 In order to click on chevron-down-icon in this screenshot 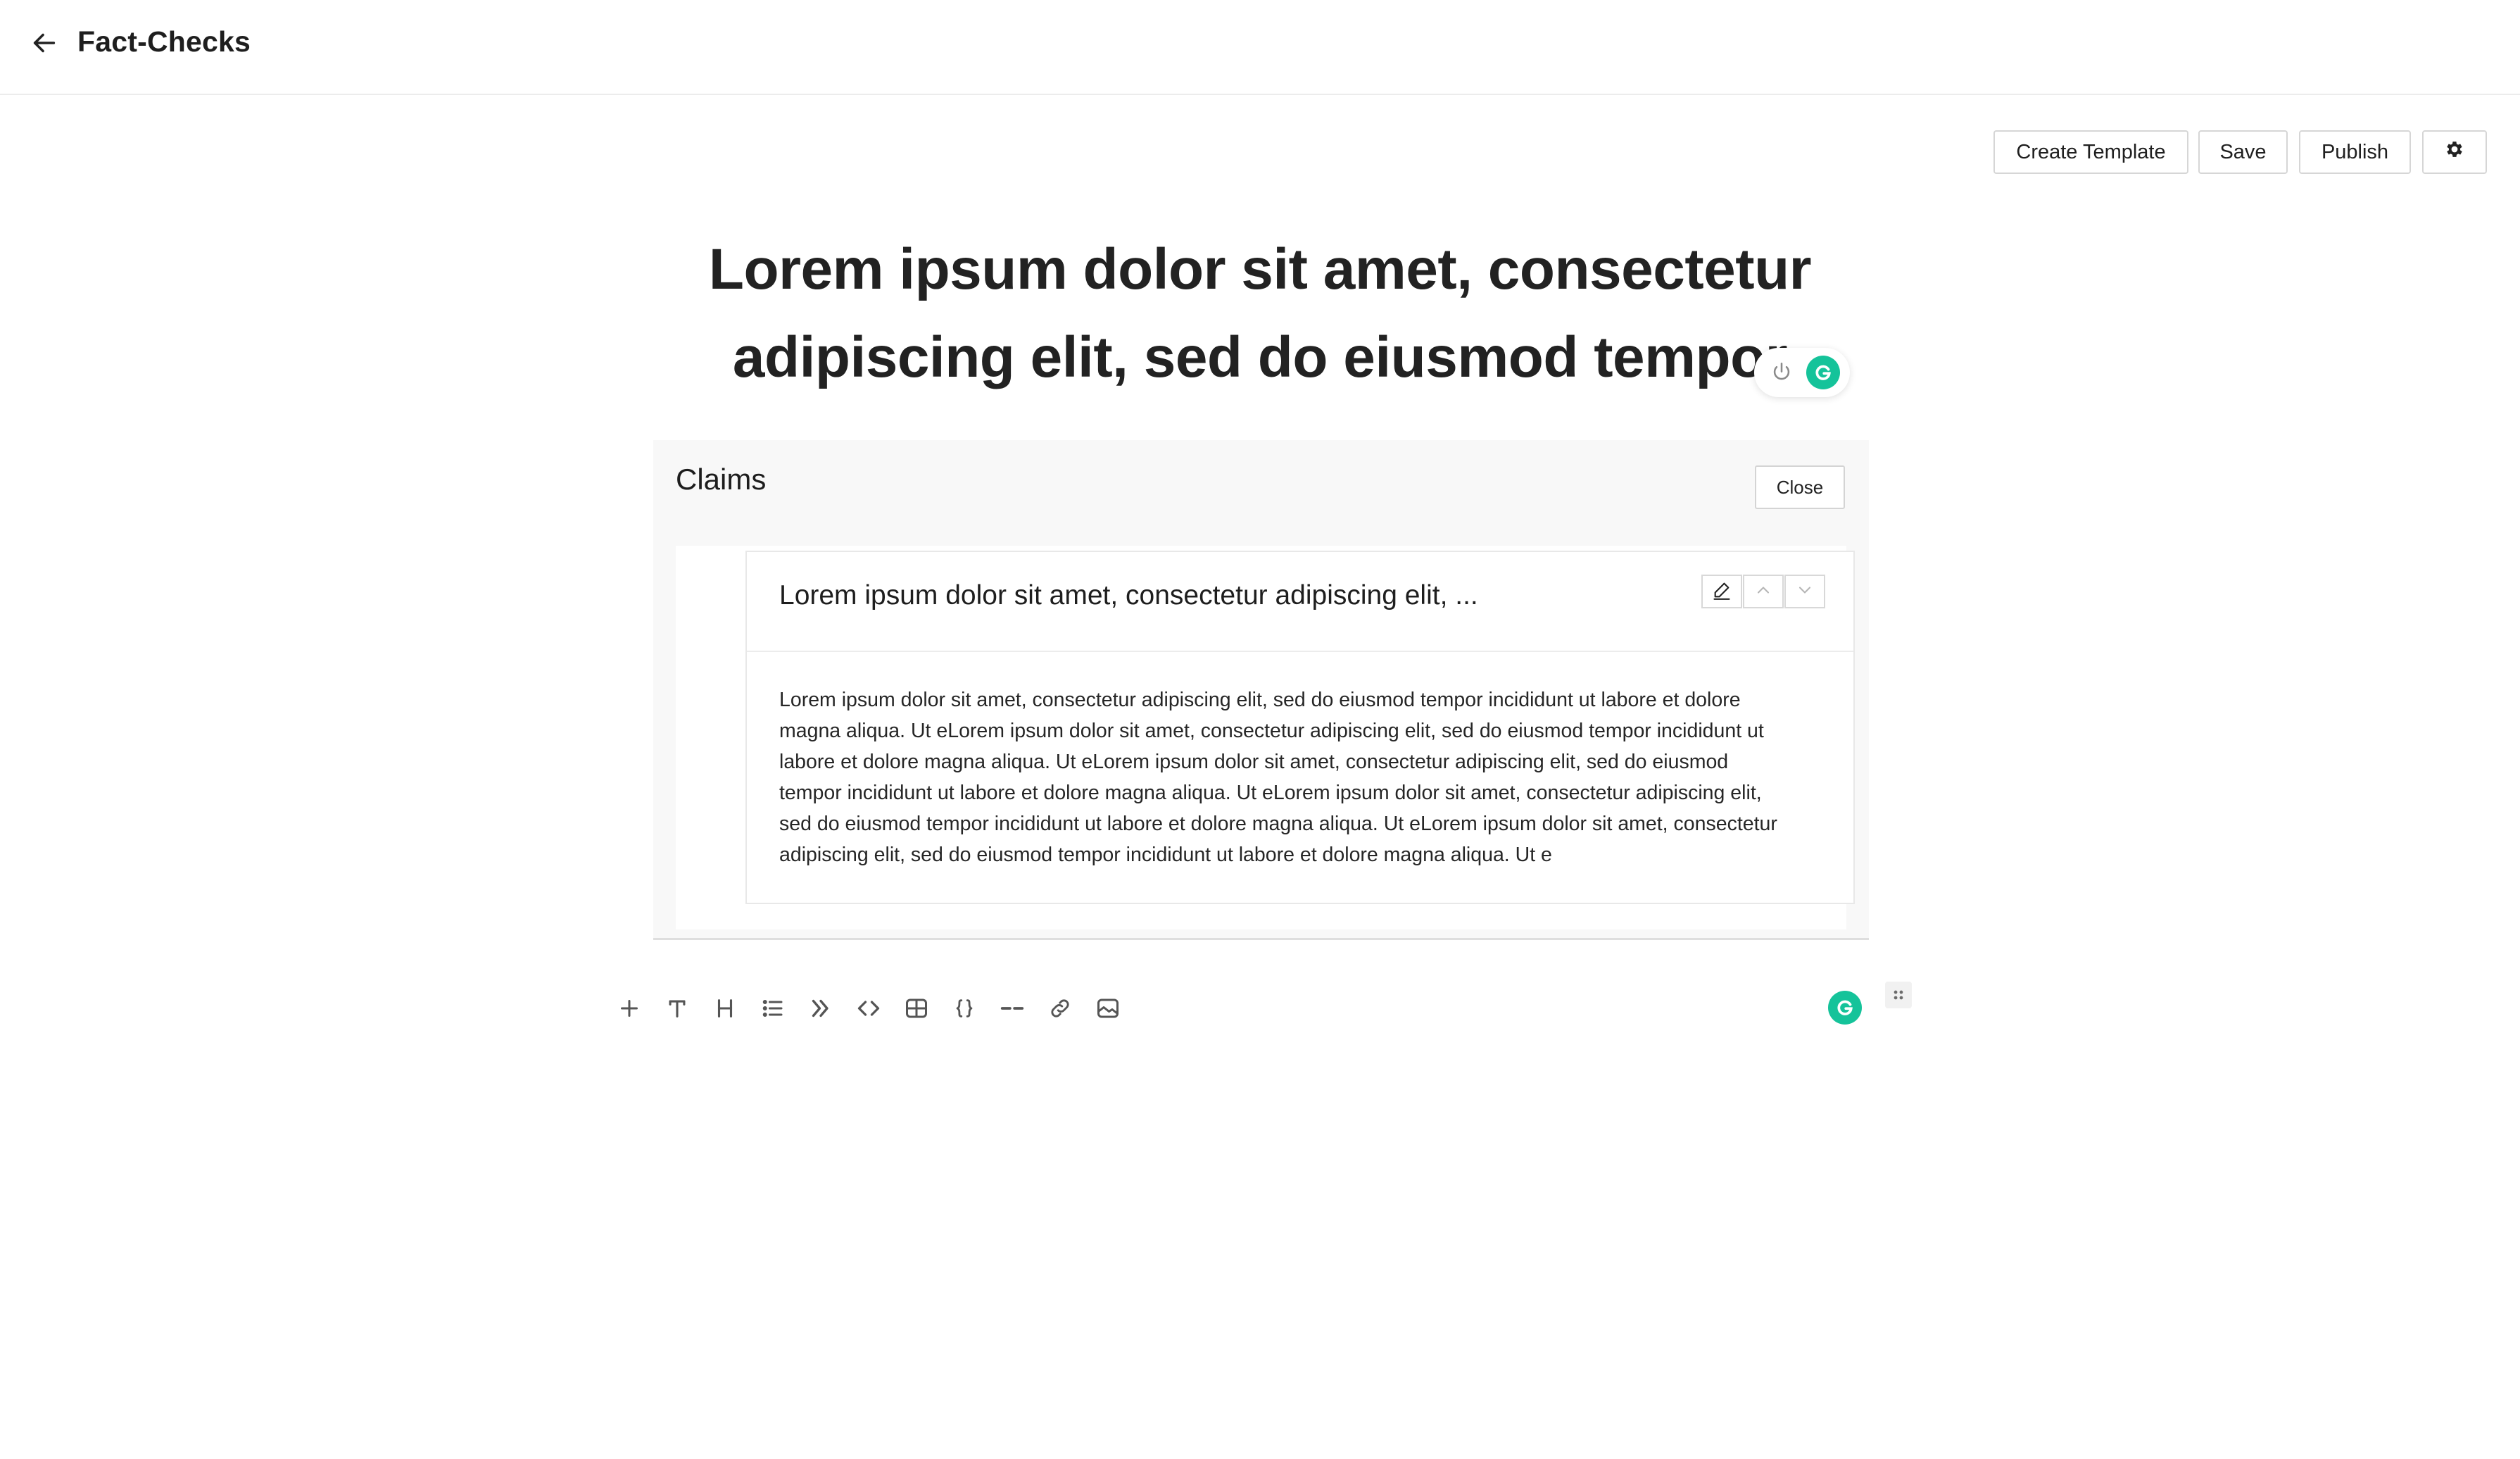, I will do `click(1805, 591)`.